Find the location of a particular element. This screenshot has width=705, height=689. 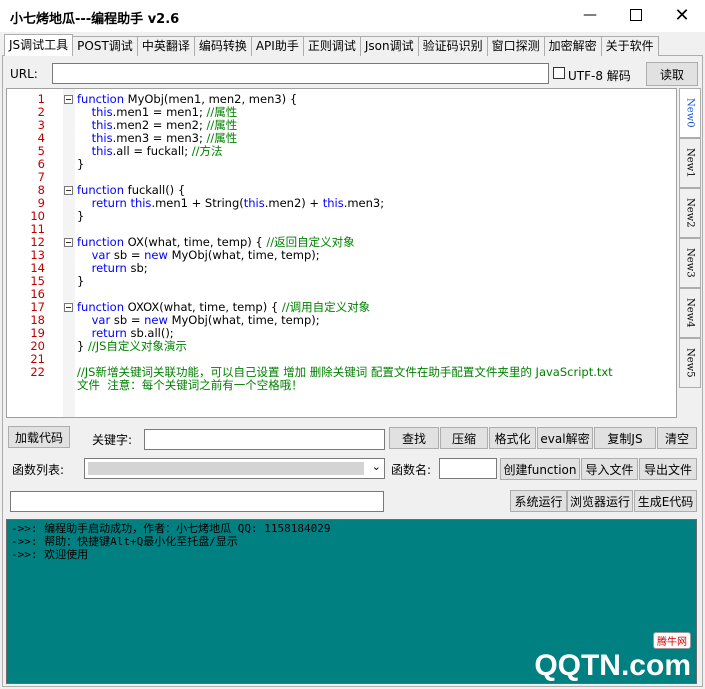

code-text: this.all = fuckall; //方法 is located at coordinates (150, 151).